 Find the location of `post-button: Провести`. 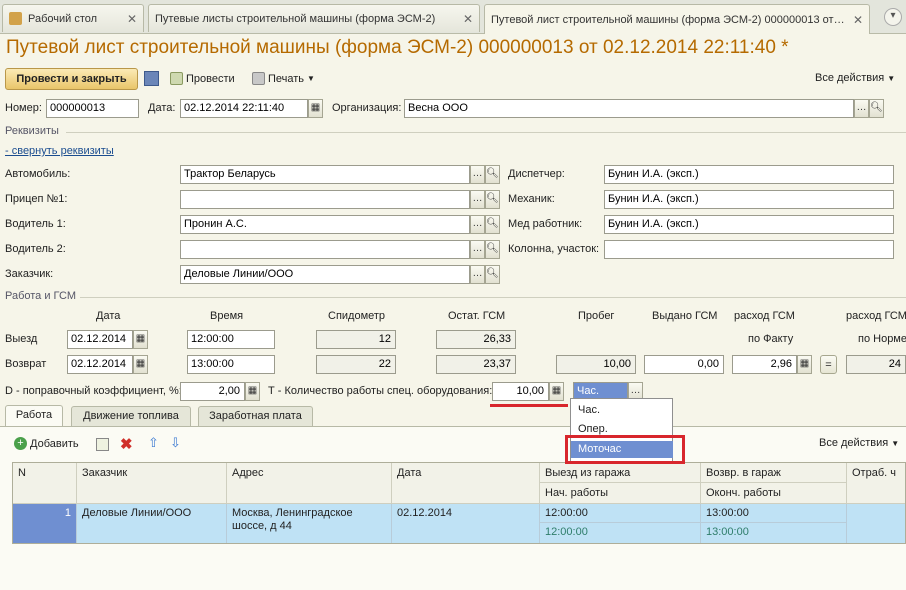

post-button: Провести is located at coordinates (202, 78).